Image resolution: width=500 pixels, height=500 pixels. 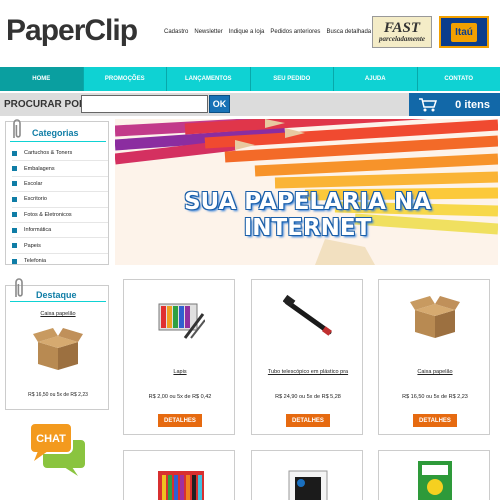 I want to click on categories-title: Categorias, so click(x=55, y=133).